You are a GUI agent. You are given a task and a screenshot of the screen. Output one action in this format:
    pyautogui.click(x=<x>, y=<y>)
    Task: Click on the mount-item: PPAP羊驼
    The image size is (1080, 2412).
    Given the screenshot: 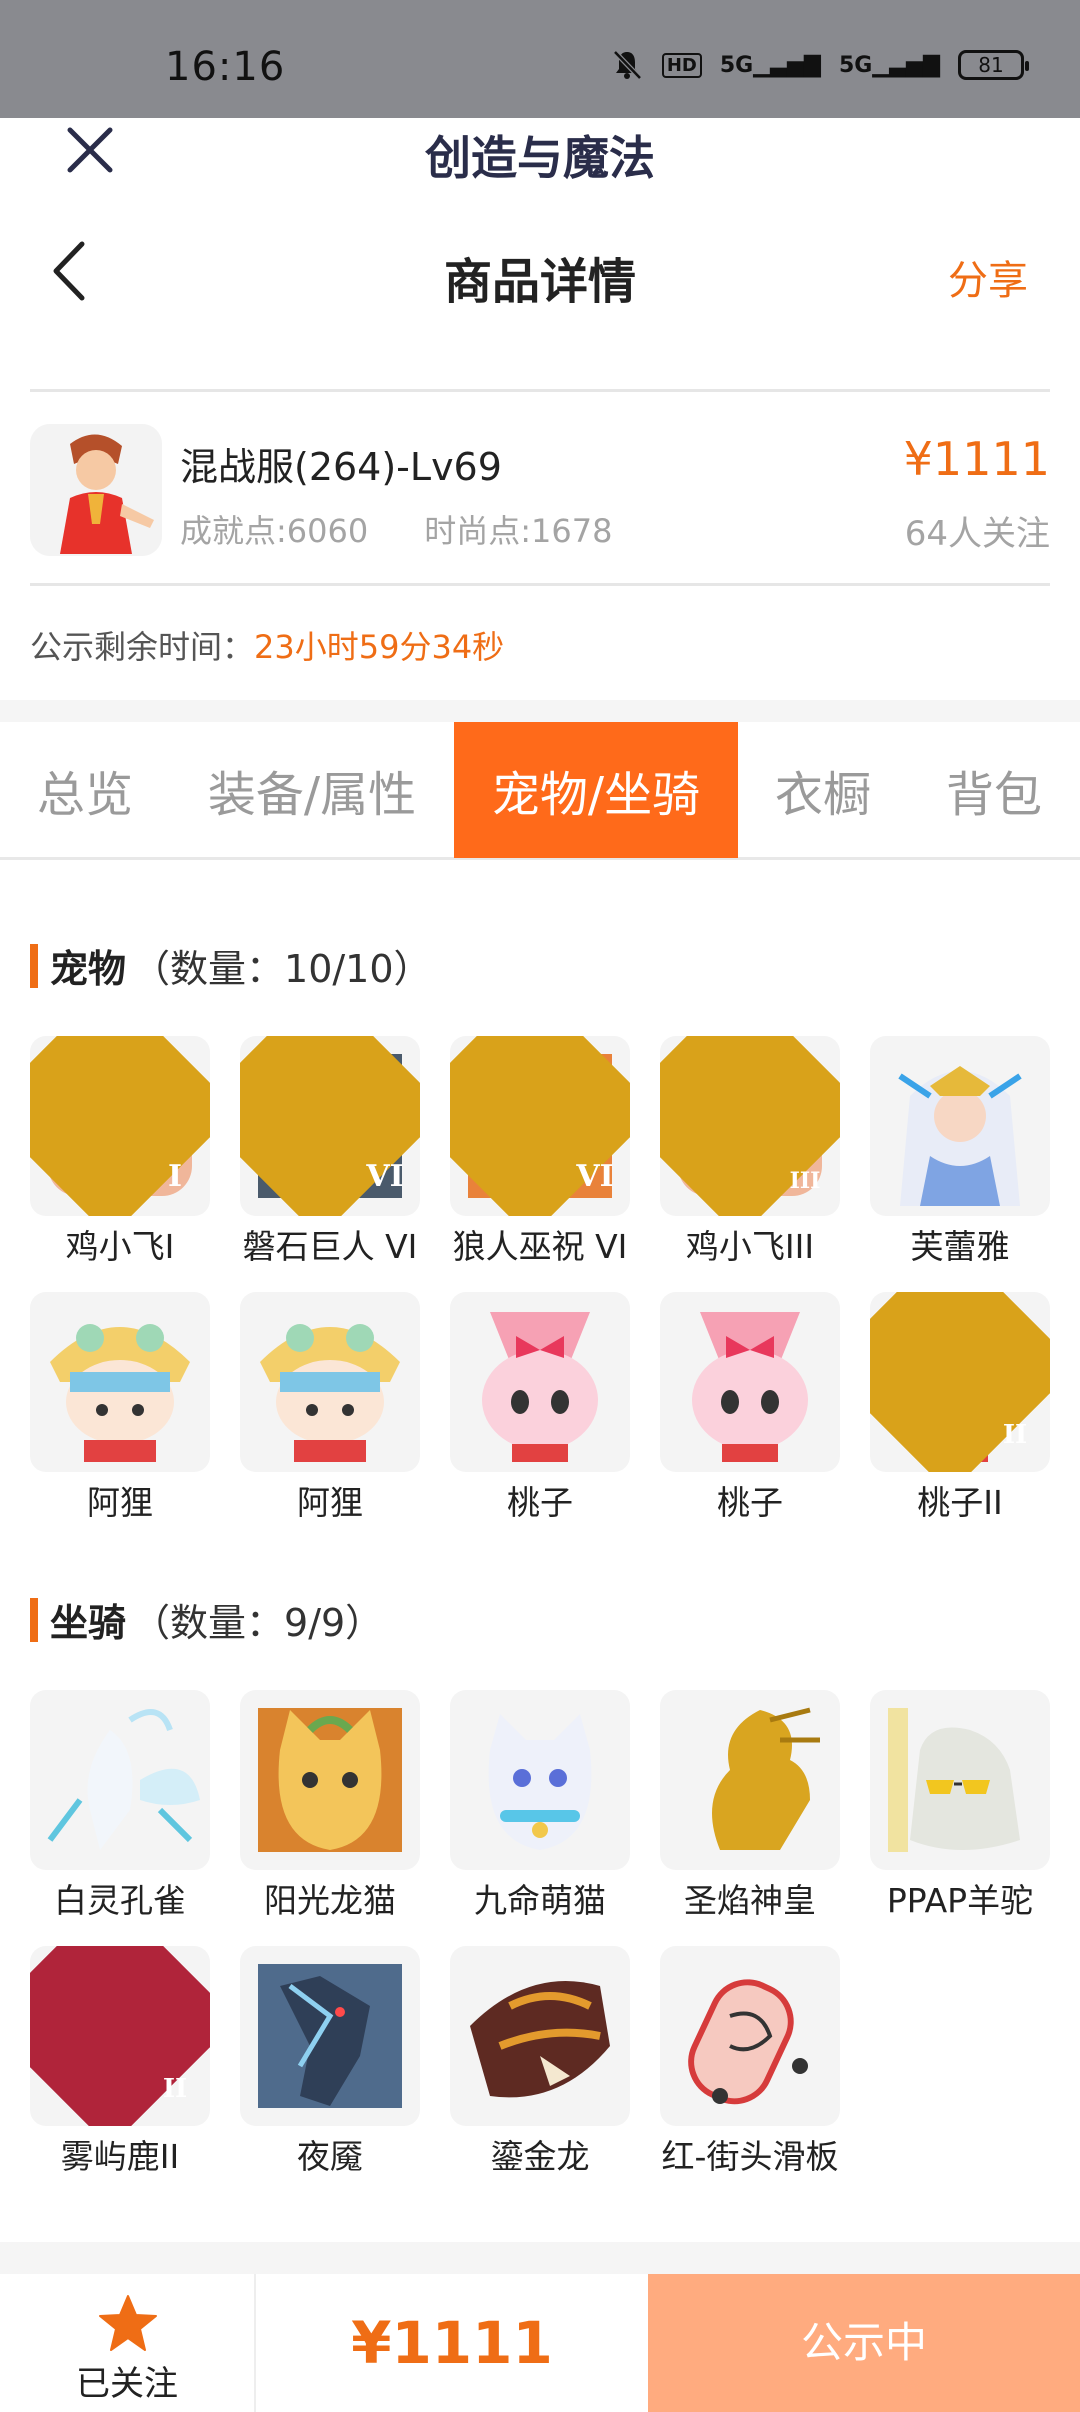 What is the action you would take?
    pyautogui.click(x=960, y=1818)
    